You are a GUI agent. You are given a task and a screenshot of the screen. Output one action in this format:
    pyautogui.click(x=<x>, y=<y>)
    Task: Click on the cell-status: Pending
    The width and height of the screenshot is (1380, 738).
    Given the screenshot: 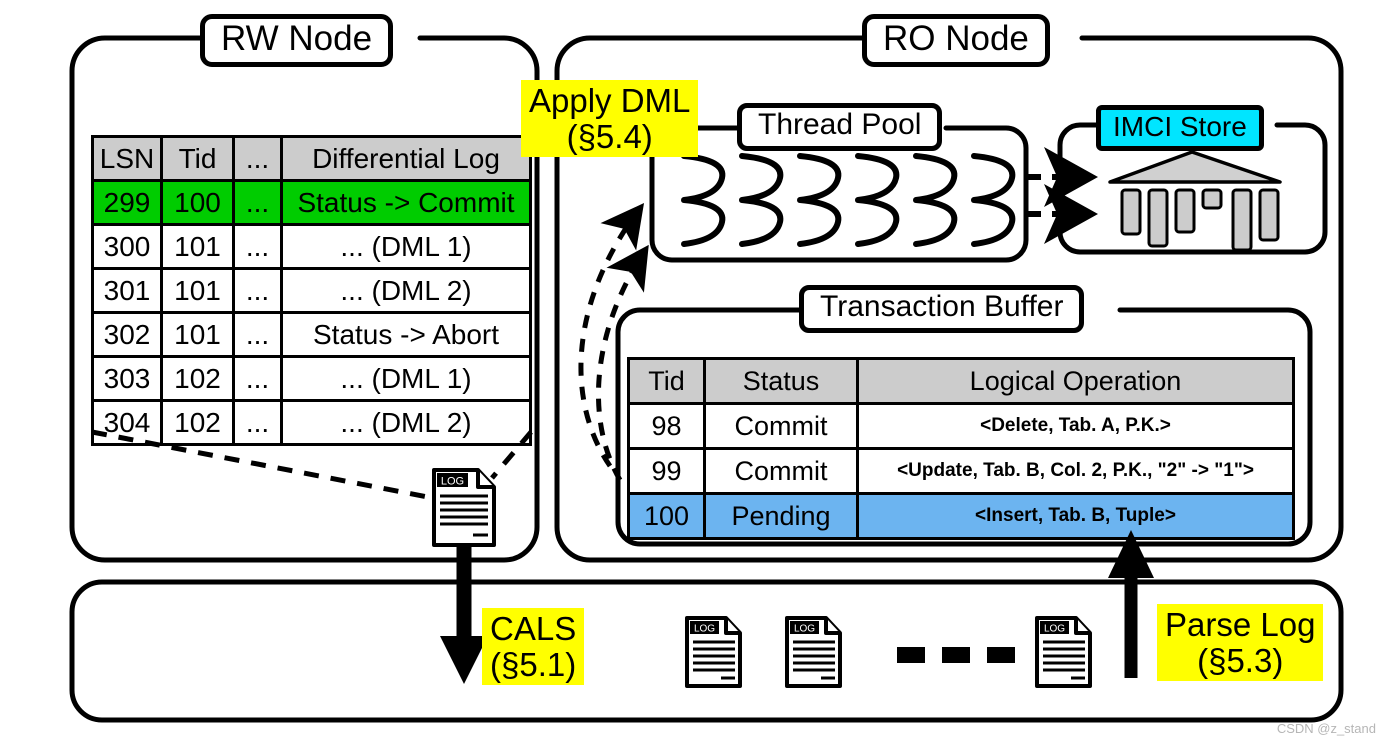 What is the action you would take?
    pyautogui.click(x=781, y=516)
    